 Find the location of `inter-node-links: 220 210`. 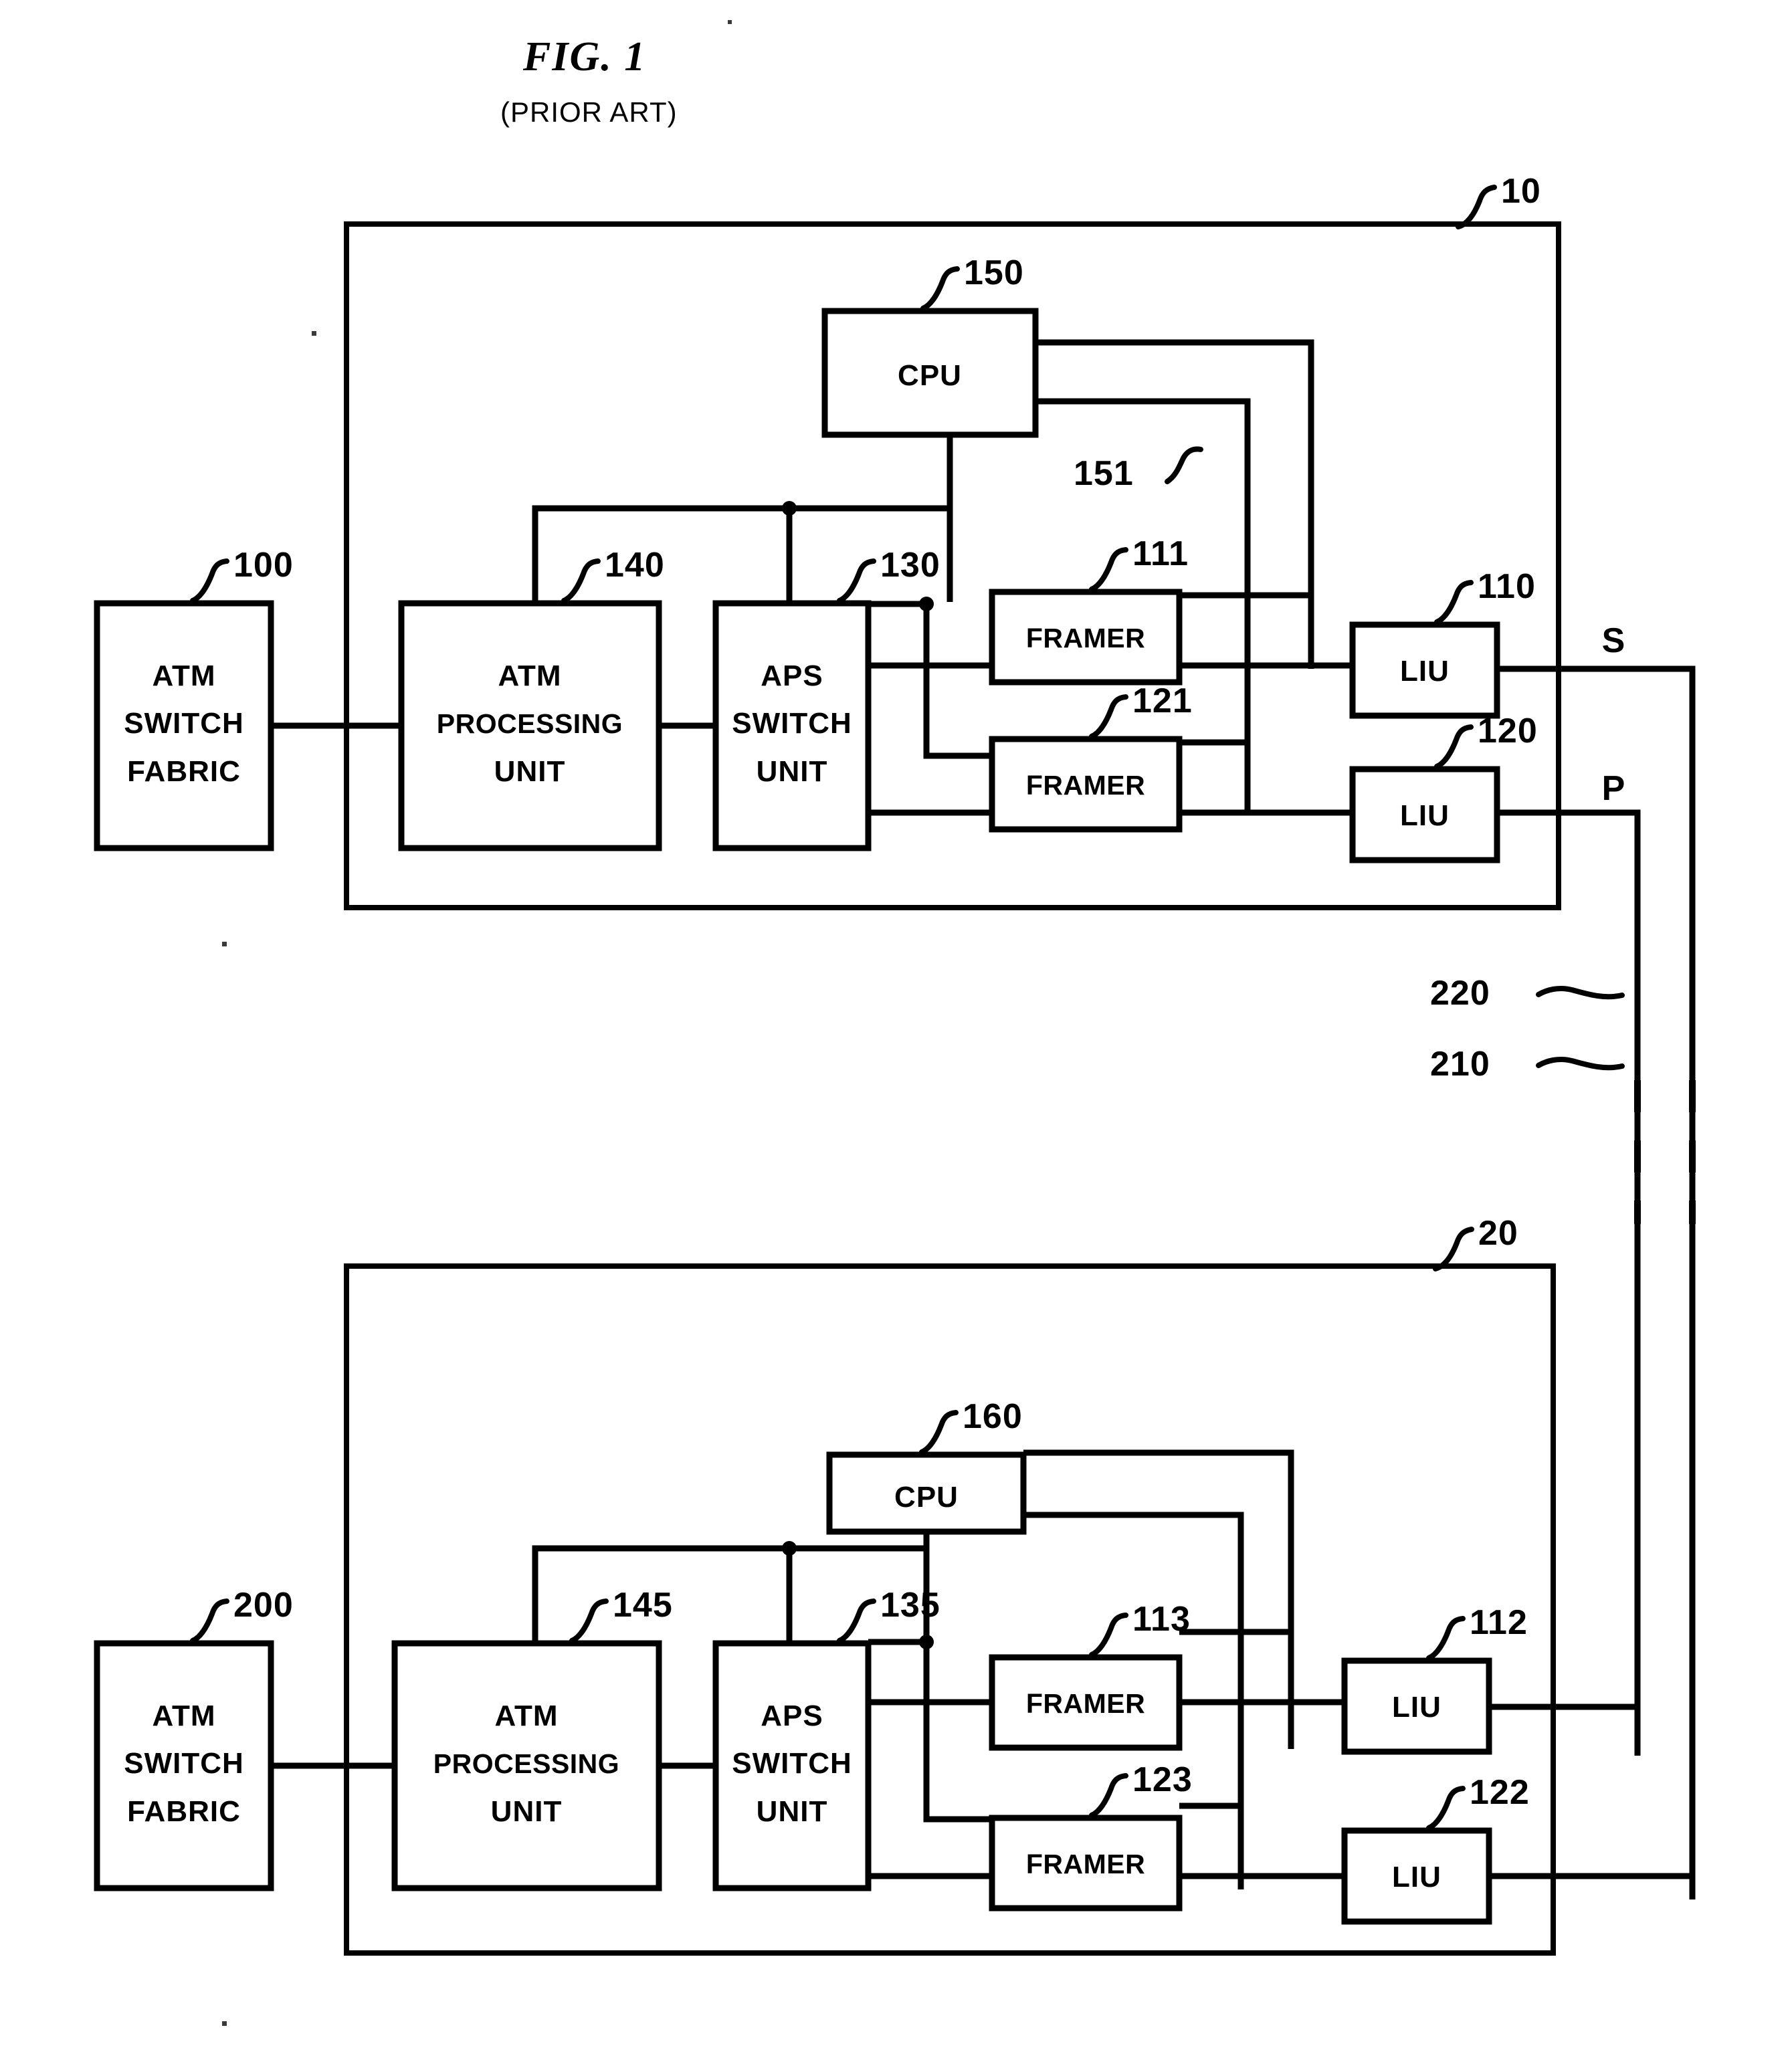

inter-node-links: 220 210 is located at coordinates (1563, 1436).